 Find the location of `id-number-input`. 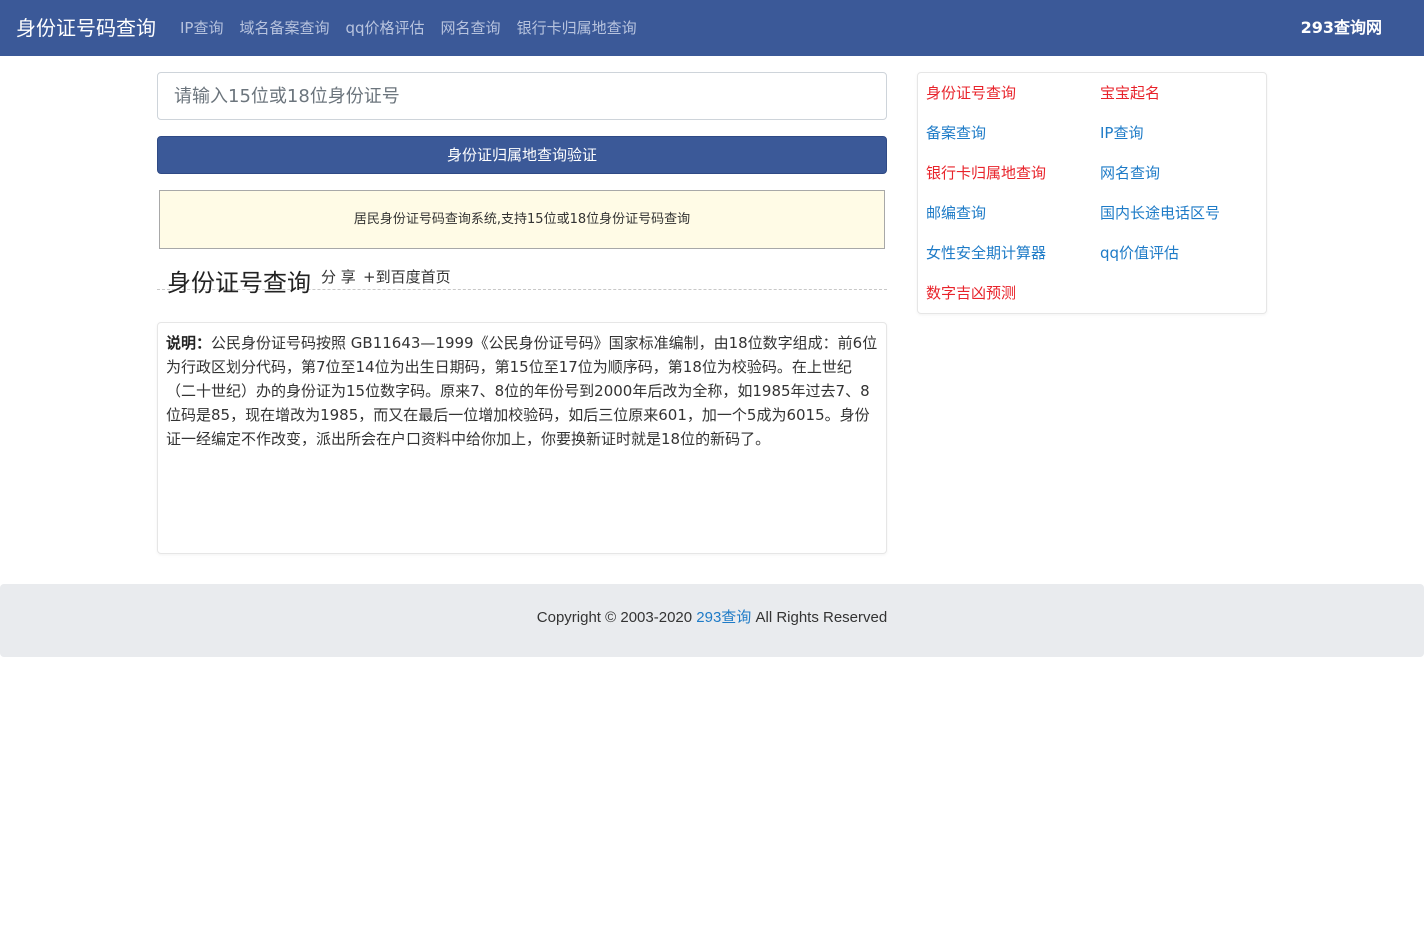

id-number-input is located at coordinates (522, 96).